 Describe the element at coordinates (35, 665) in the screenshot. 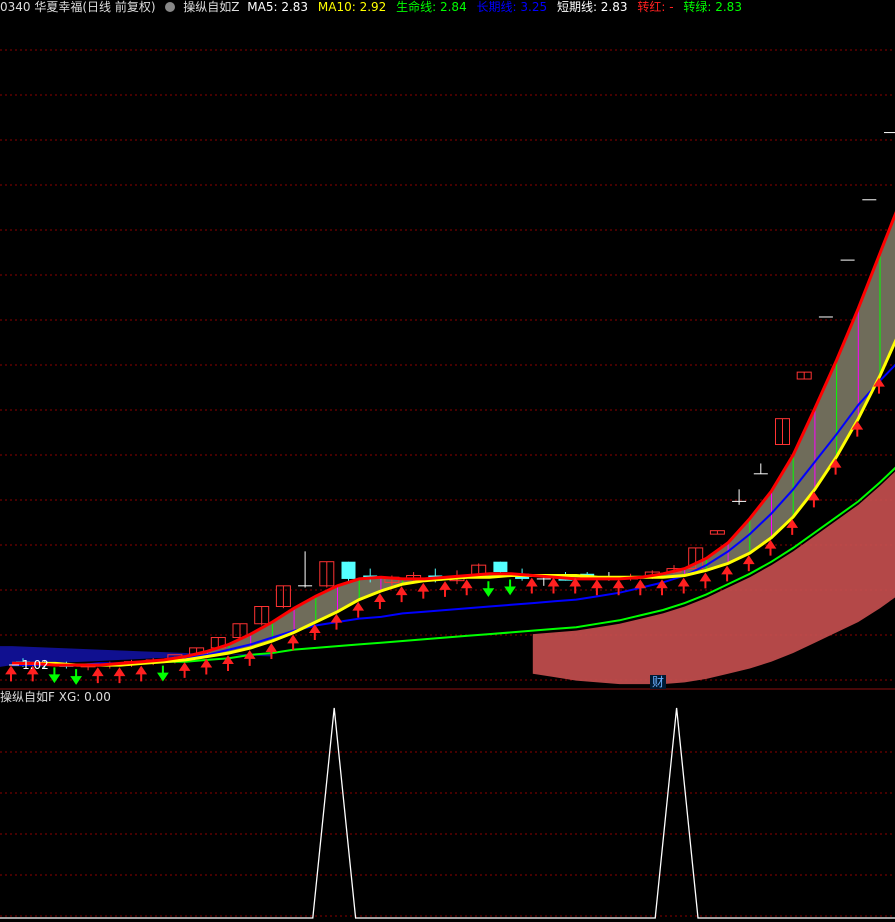

I see `price-marker-label: 1.02` at that location.